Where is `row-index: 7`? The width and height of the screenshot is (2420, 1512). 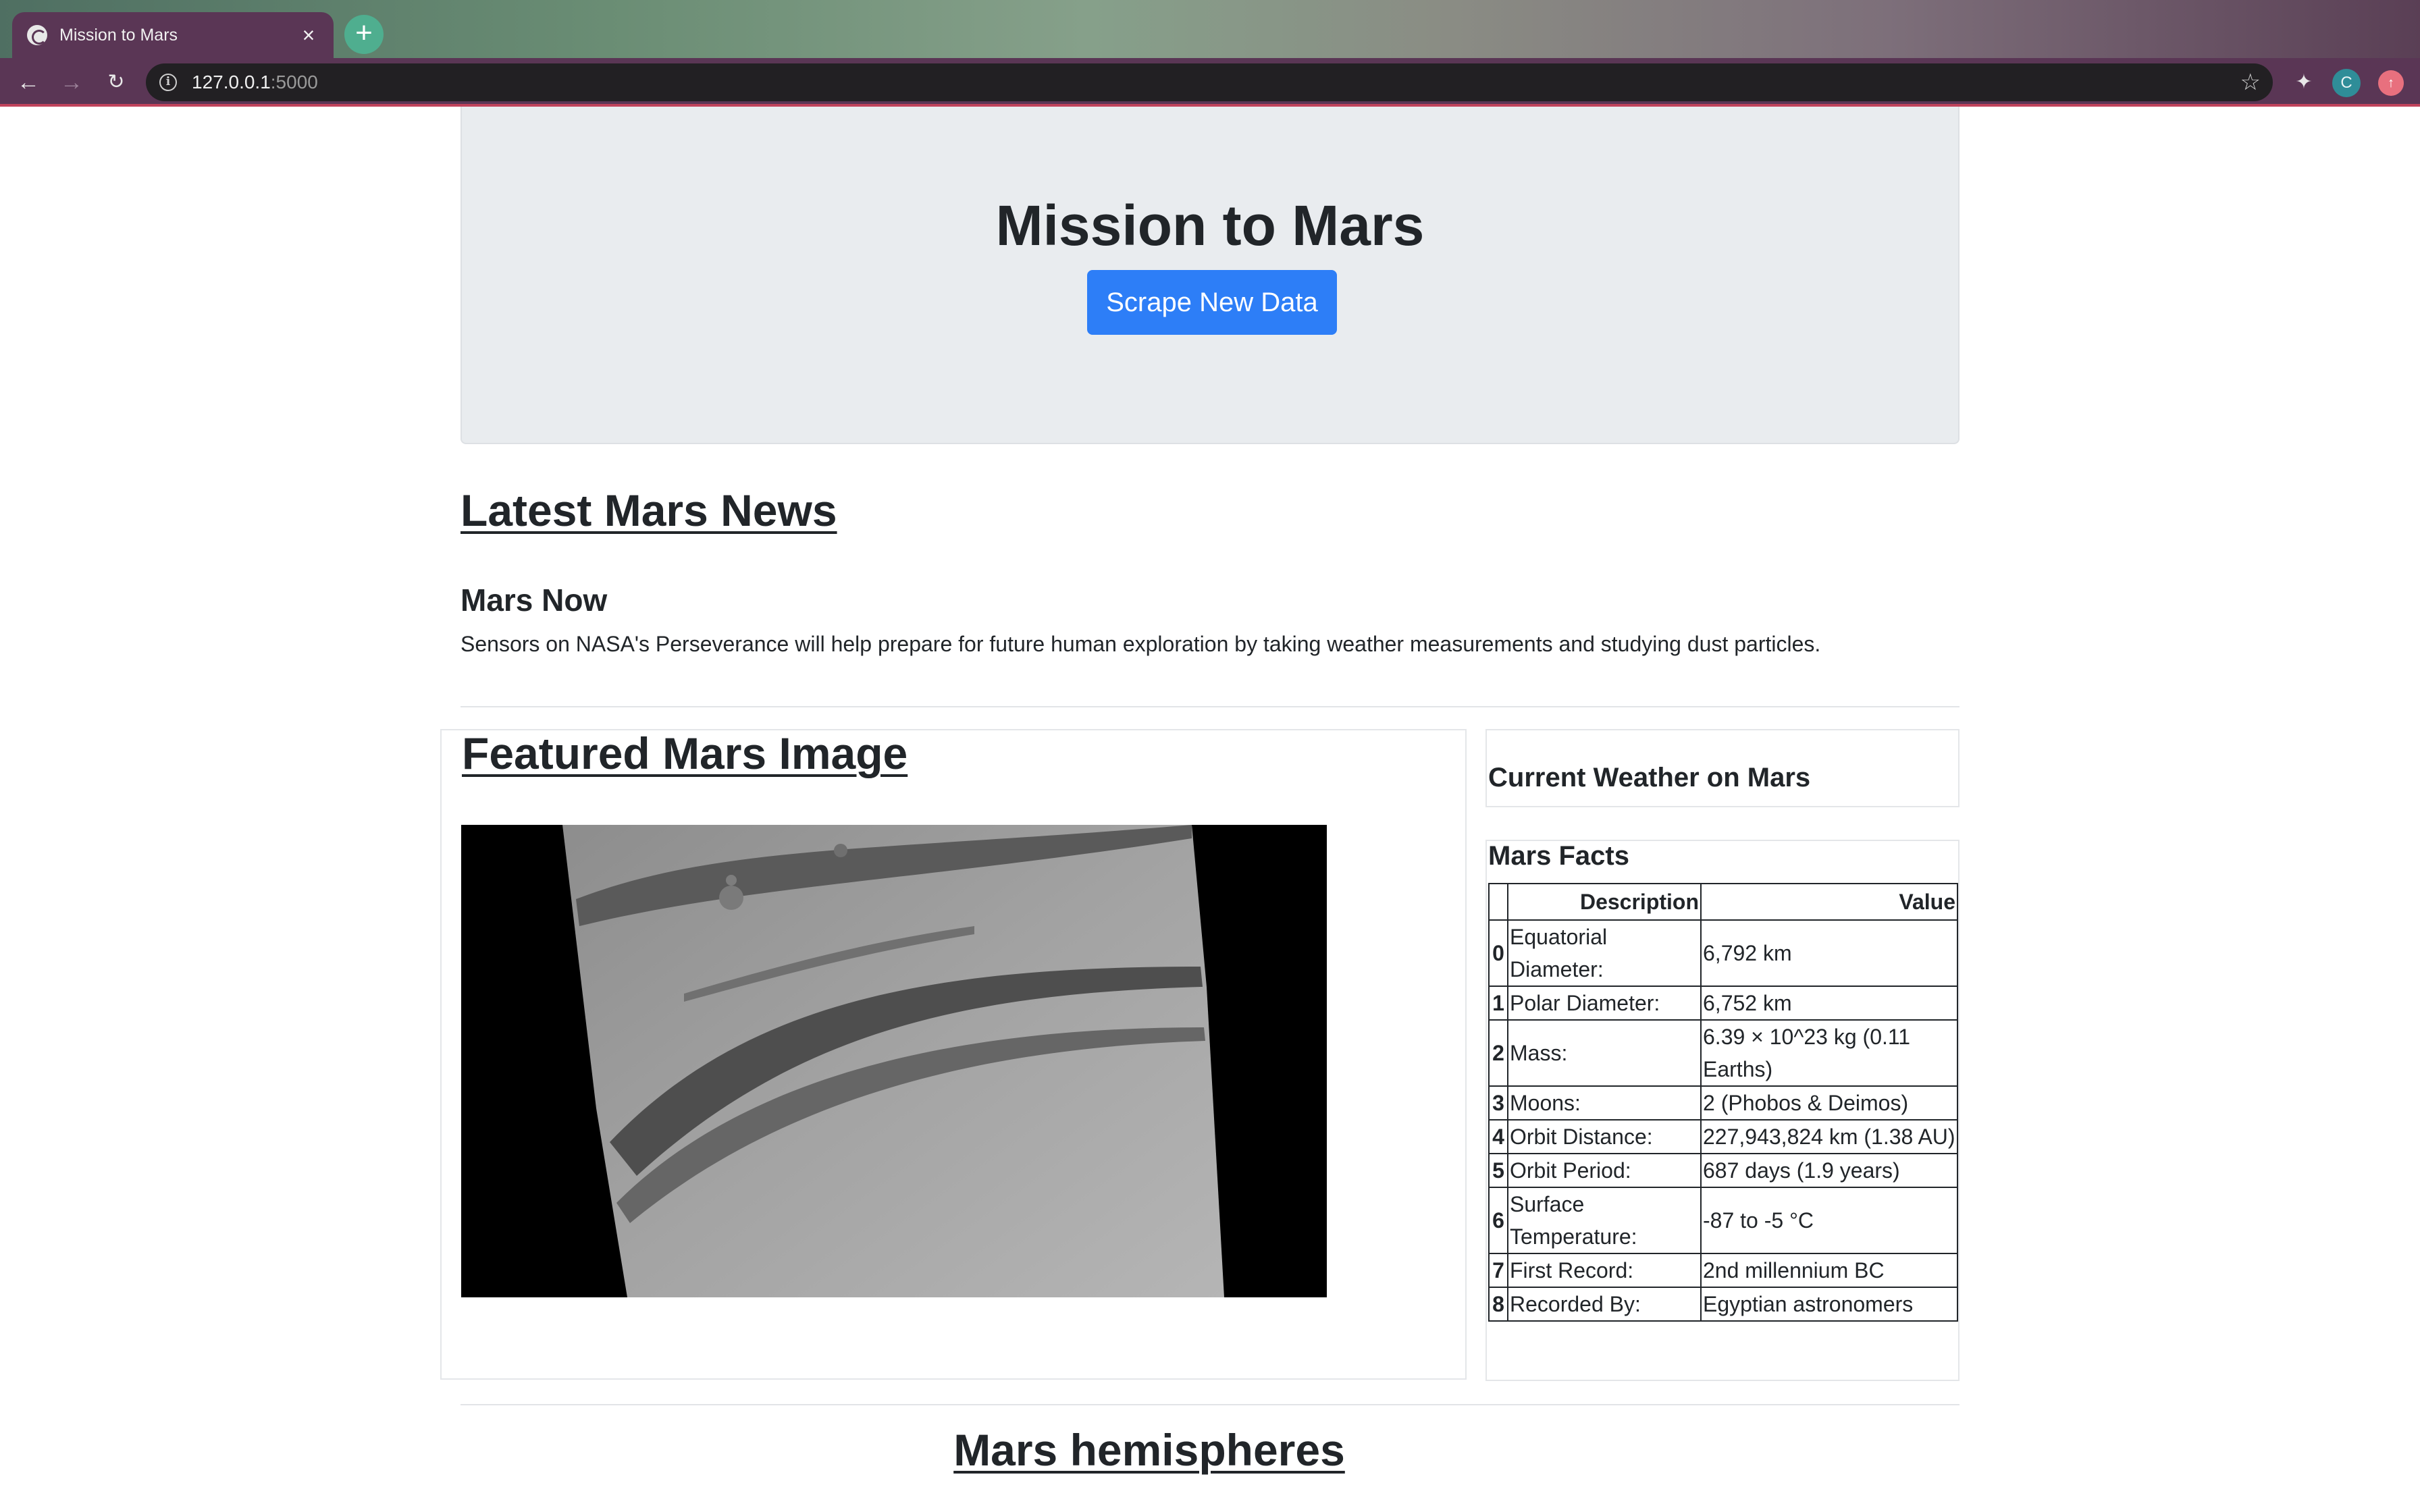 row-index: 7 is located at coordinates (1498, 1270).